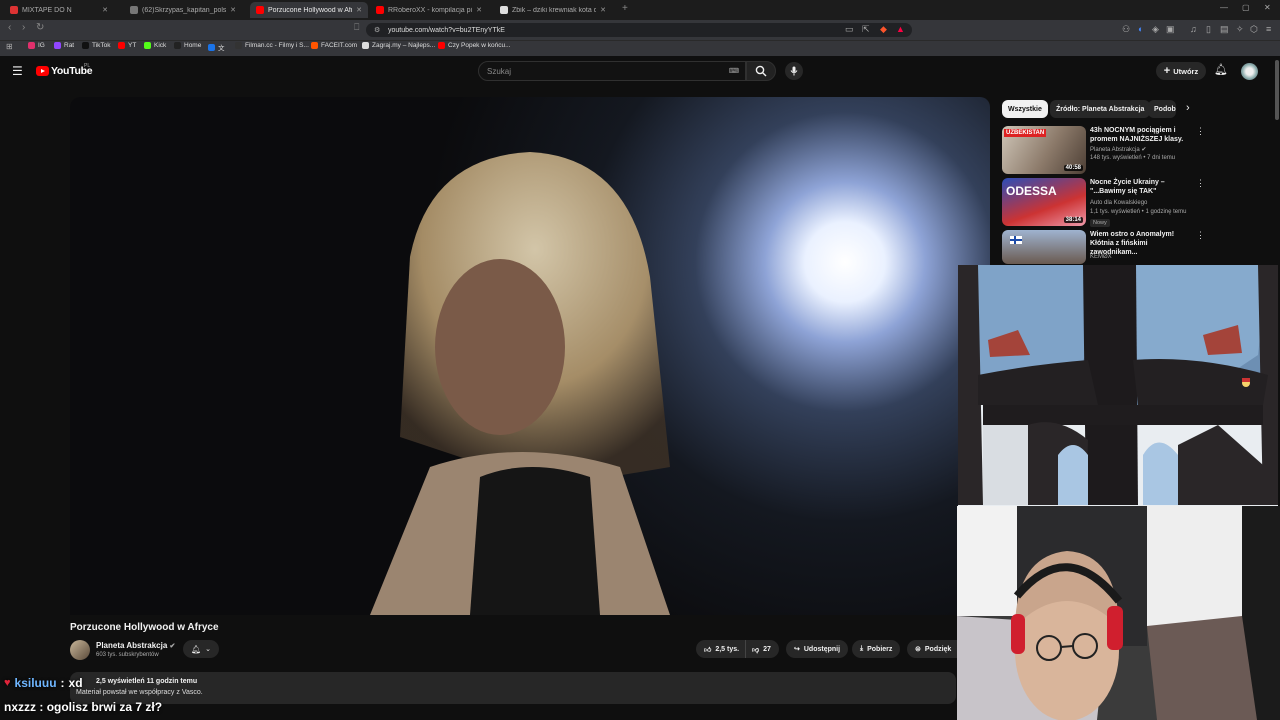 The image size is (1280, 720). What do you see at coordinates (1025, 109) in the screenshot?
I see `chip-all: Wszystkie` at bounding box center [1025, 109].